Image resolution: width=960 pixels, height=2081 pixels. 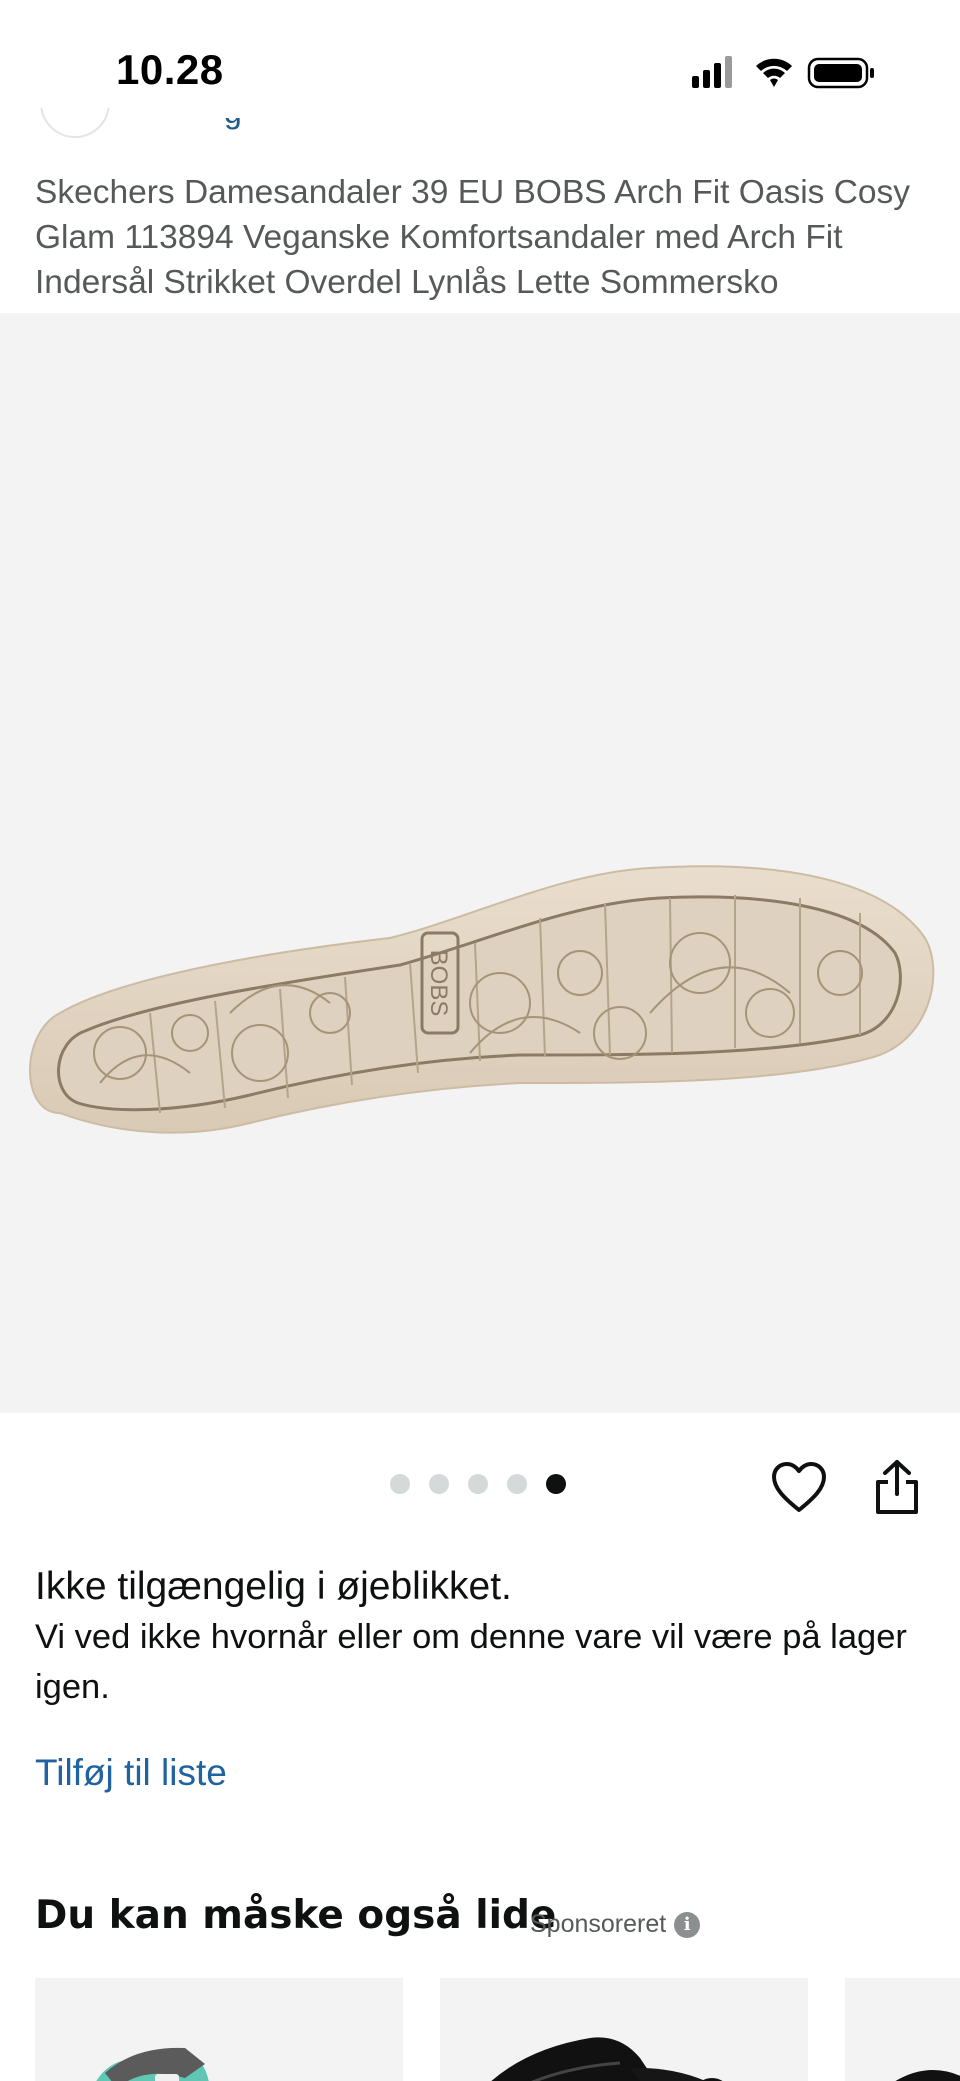 What do you see at coordinates (480, 64) in the screenshot?
I see `status-bar: 10.28` at bounding box center [480, 64].